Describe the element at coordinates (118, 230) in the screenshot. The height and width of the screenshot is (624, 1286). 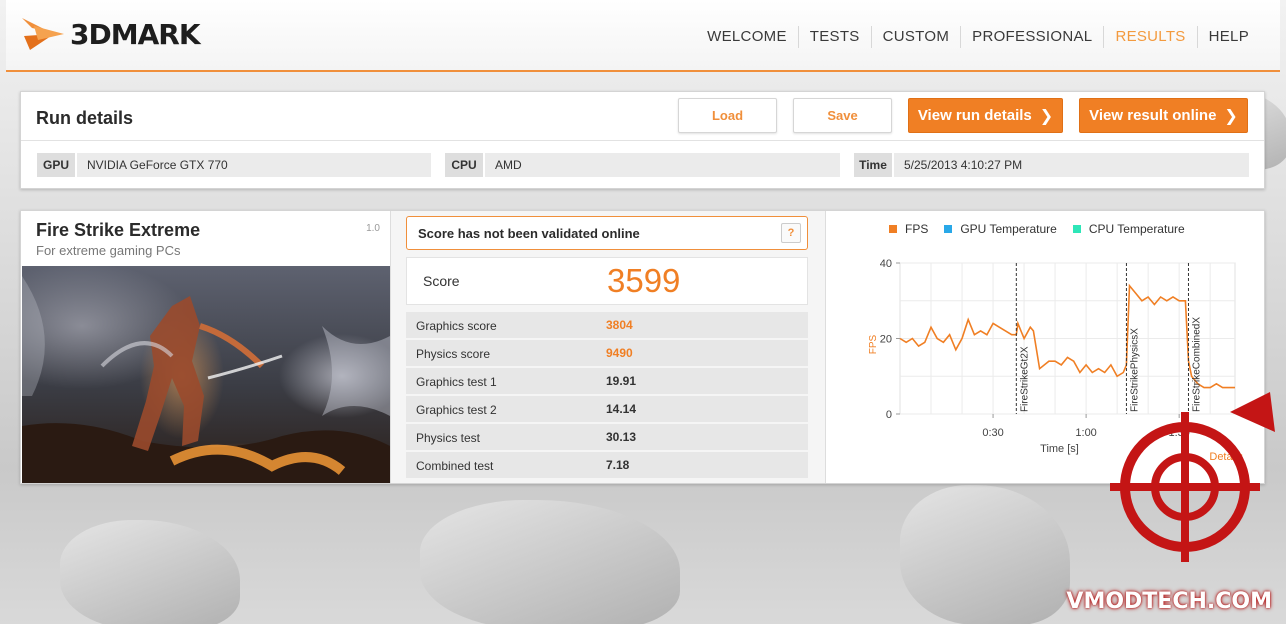
I see `benchmark-name: Fire Strike Extreme` at that location.